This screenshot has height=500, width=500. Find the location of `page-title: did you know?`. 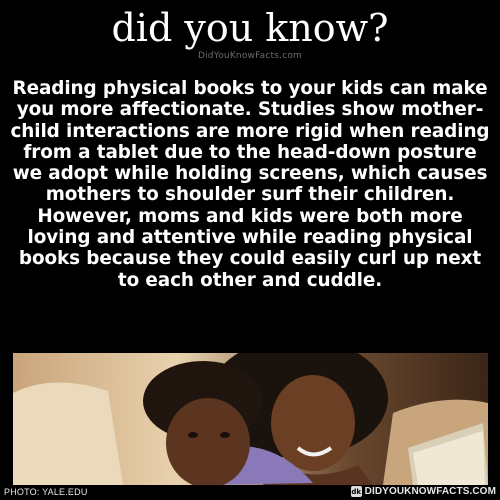

page-title: did you know? is located at coordinates (250, 28).